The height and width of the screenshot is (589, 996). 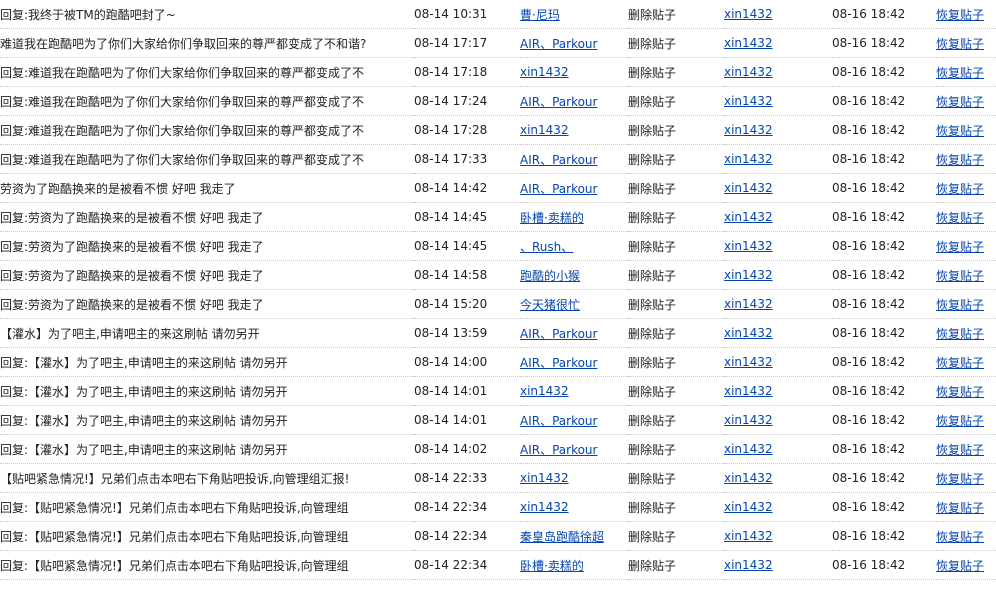 What do you see at coordinates (546, 247) in the screenshot?
I see `author-link: 、Rush、` at bounding box center [546, 247].